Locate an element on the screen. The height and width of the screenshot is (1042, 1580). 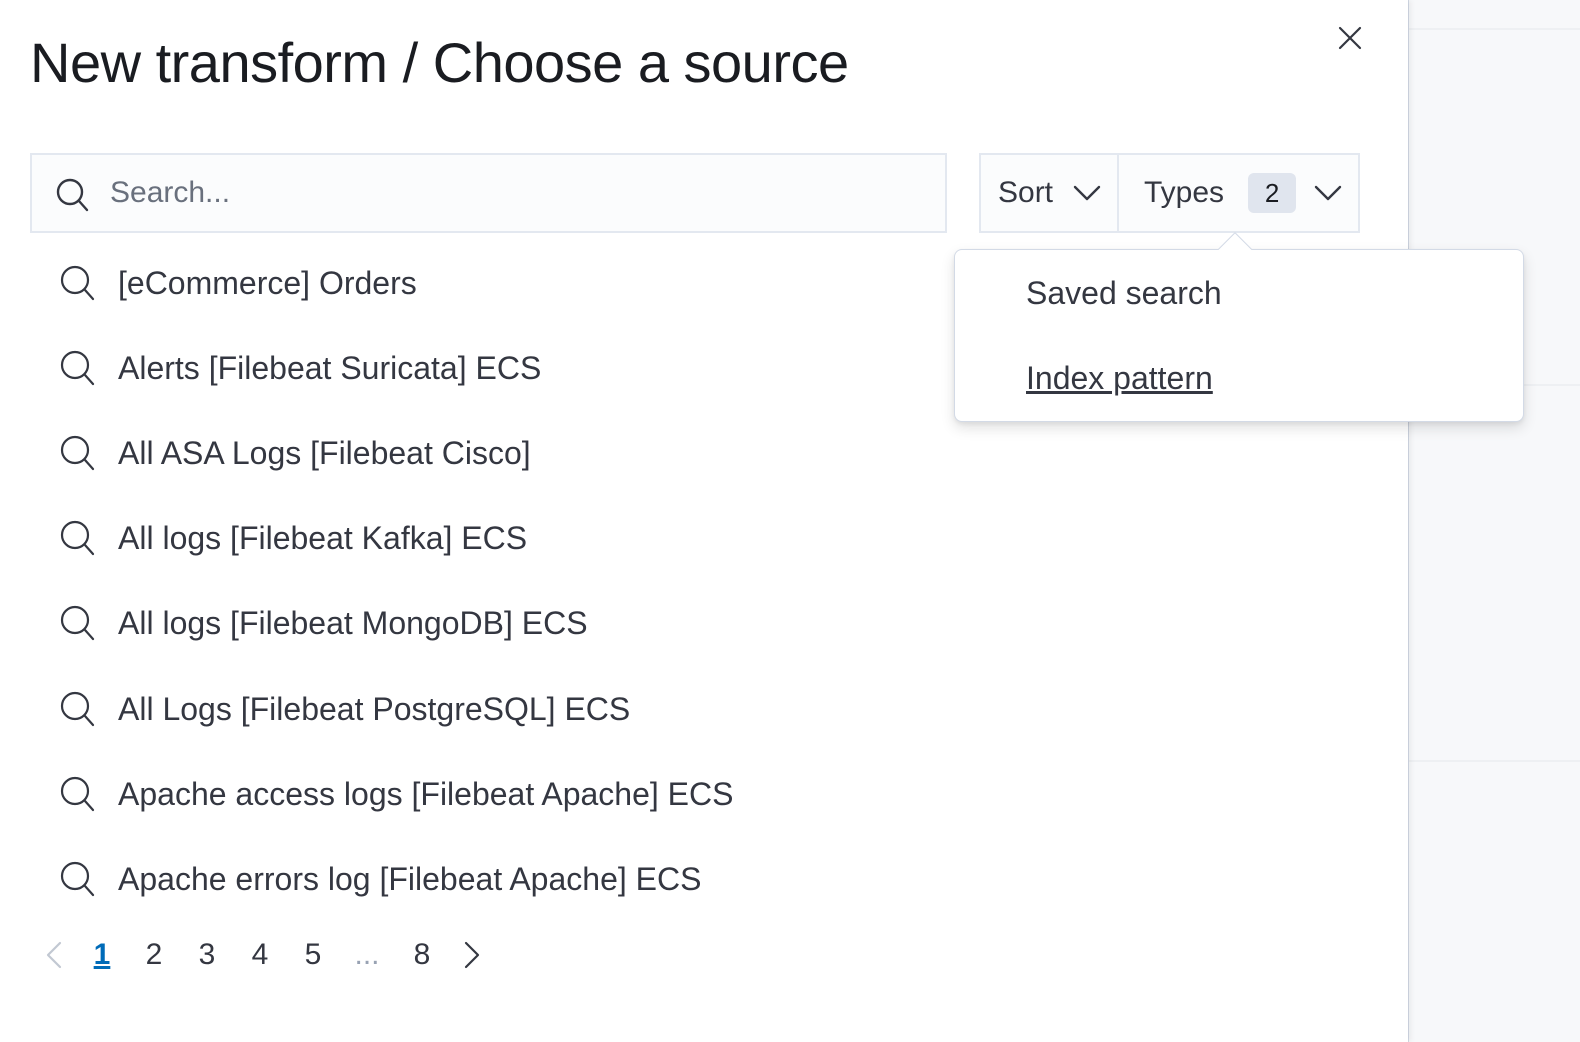
page-button-4: 4 is located at coordinates (260, 955).